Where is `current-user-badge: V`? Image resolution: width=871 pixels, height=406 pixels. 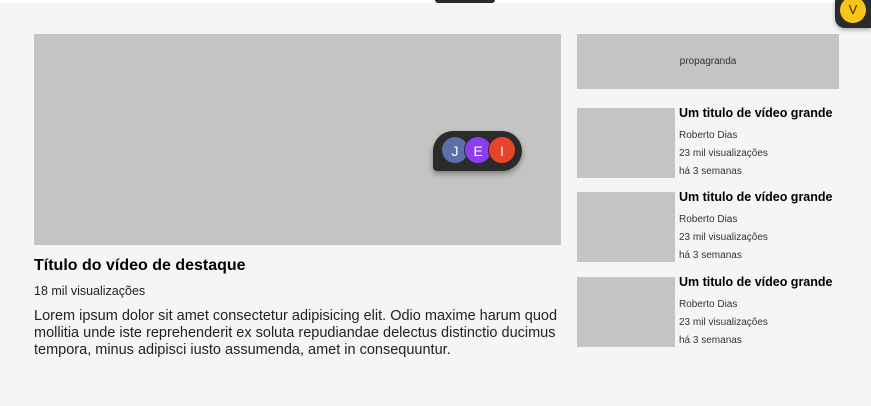 current-user-badge: V is located at coordinates (853, 14).